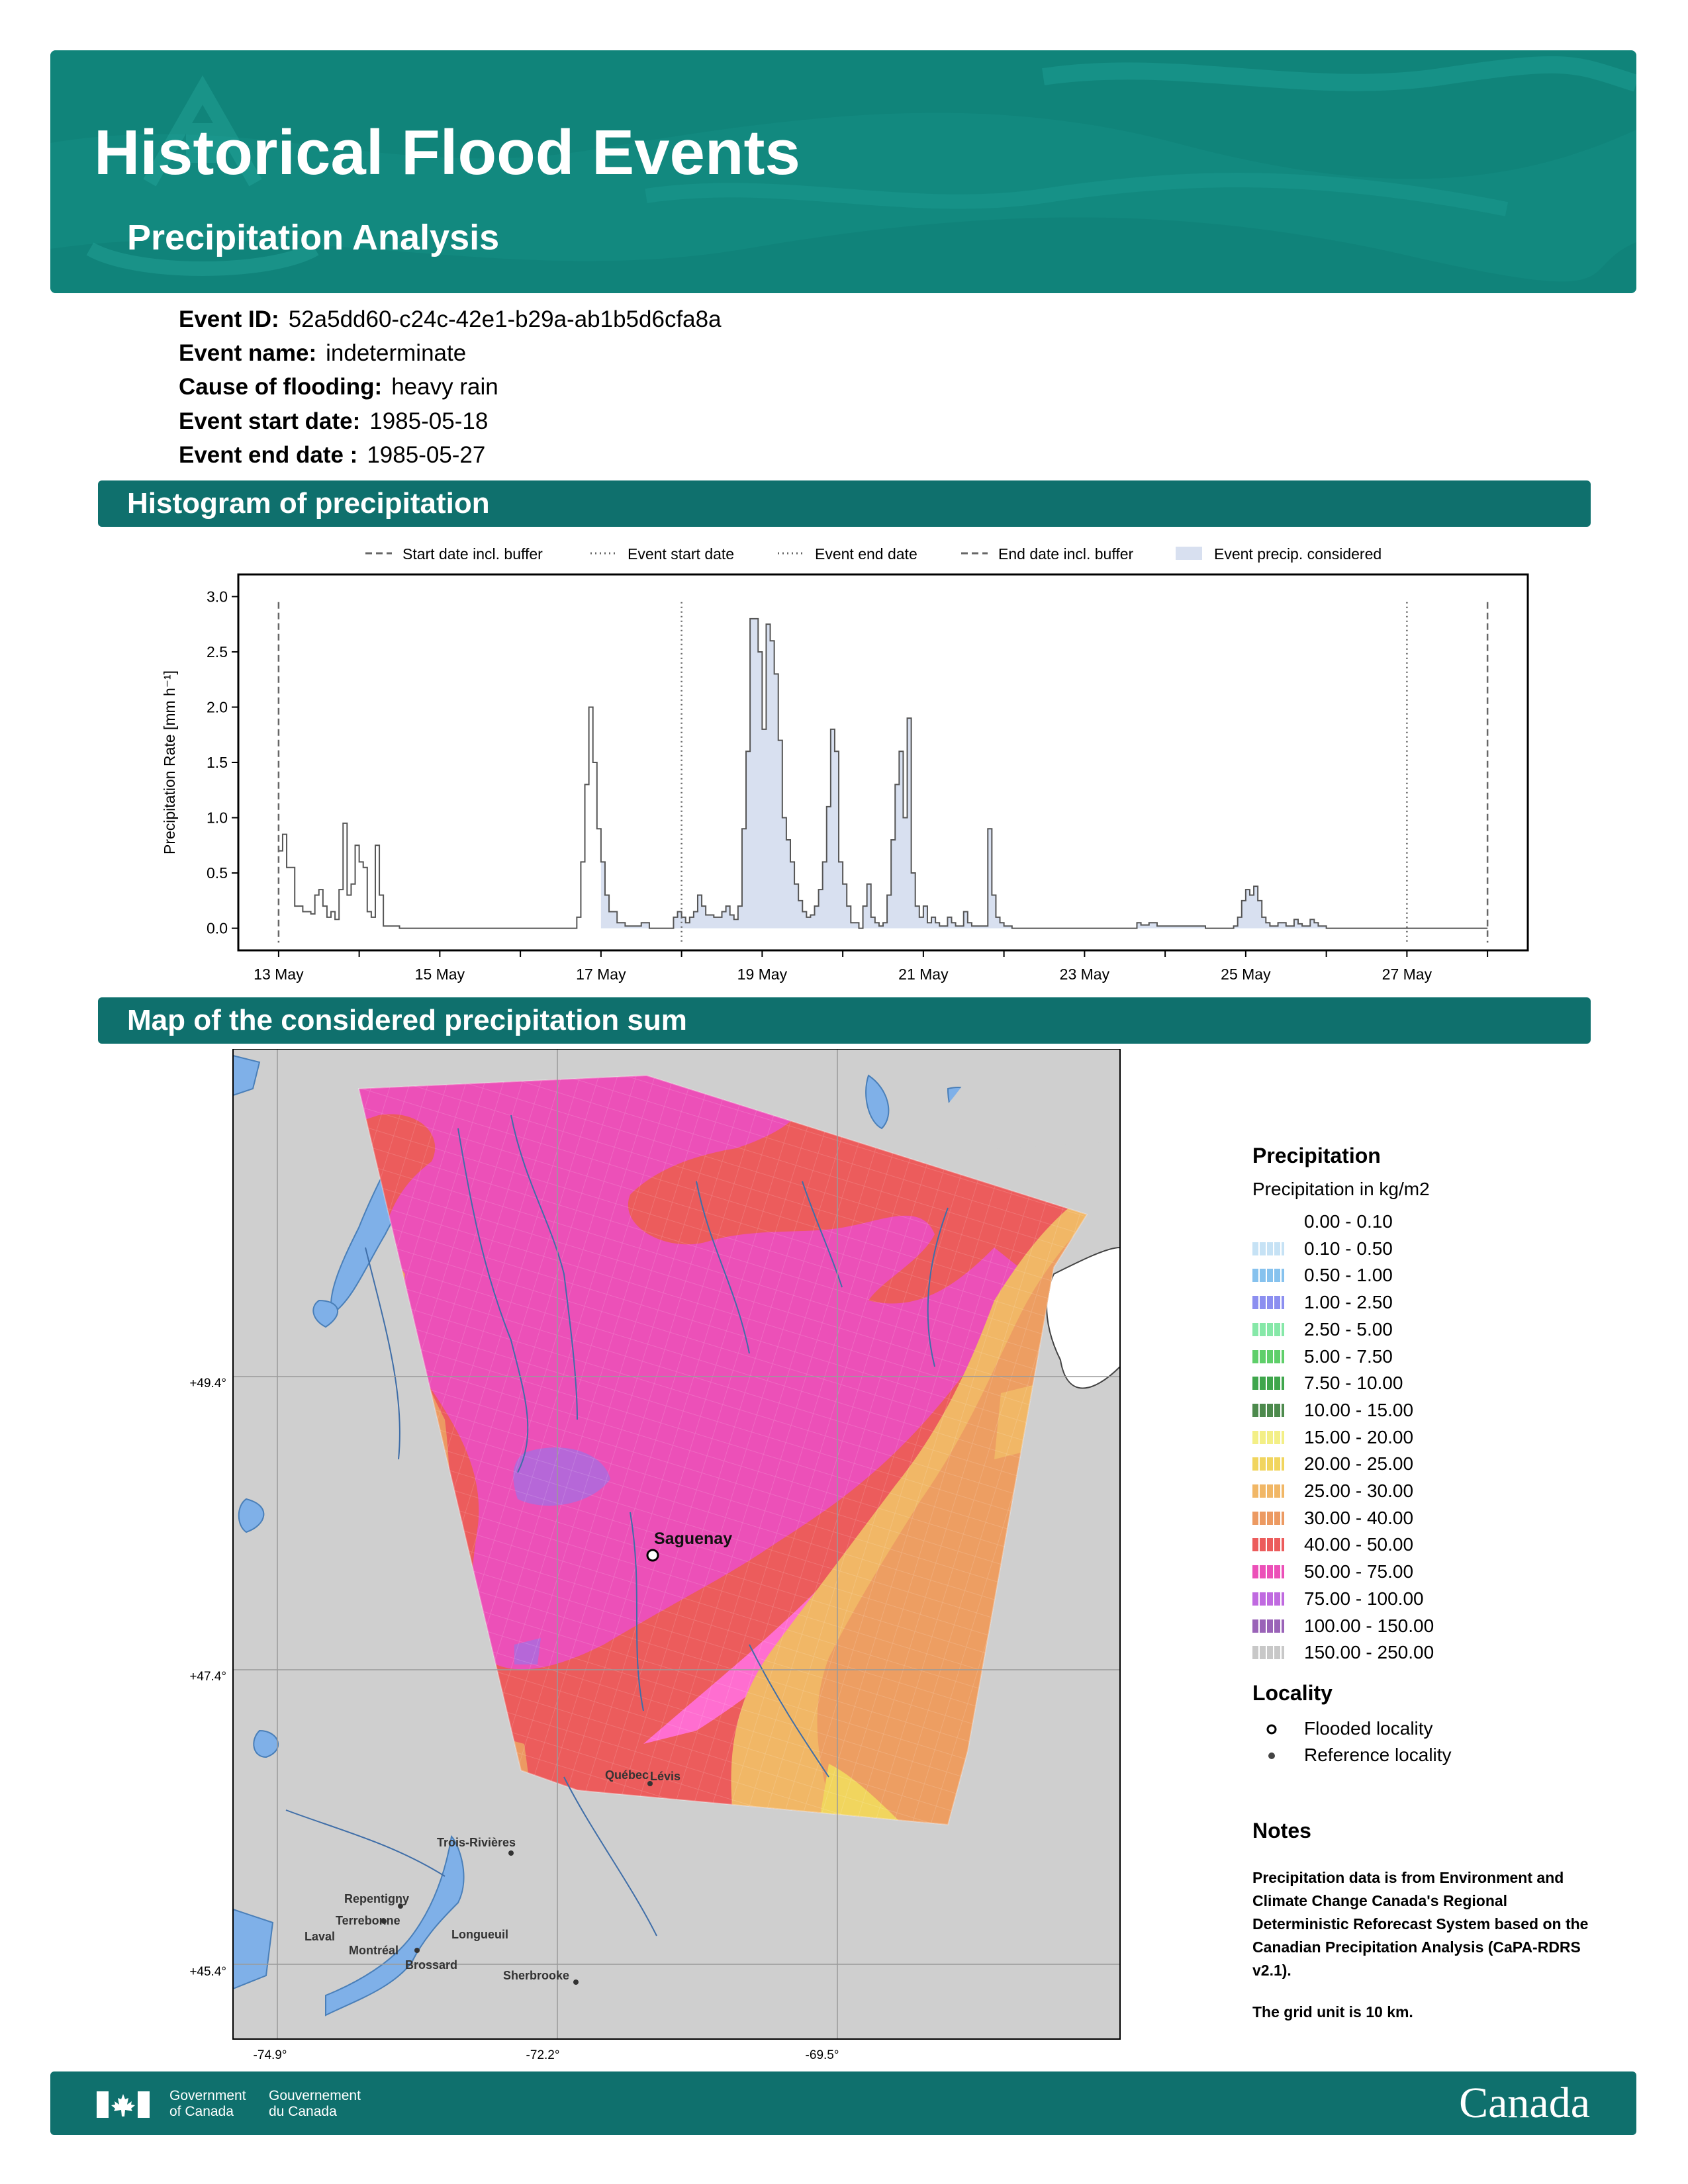 The width and height of the screenshot is (1688, 2184). I want to click on legend-bin: 100.00 - 150.00, so click(1417, 1626).